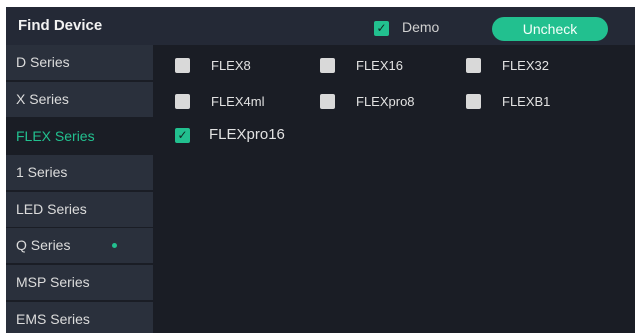 The image size is (641, 333). I want to click on sidebar-item-q-series: Q Series, so click(79, 245).